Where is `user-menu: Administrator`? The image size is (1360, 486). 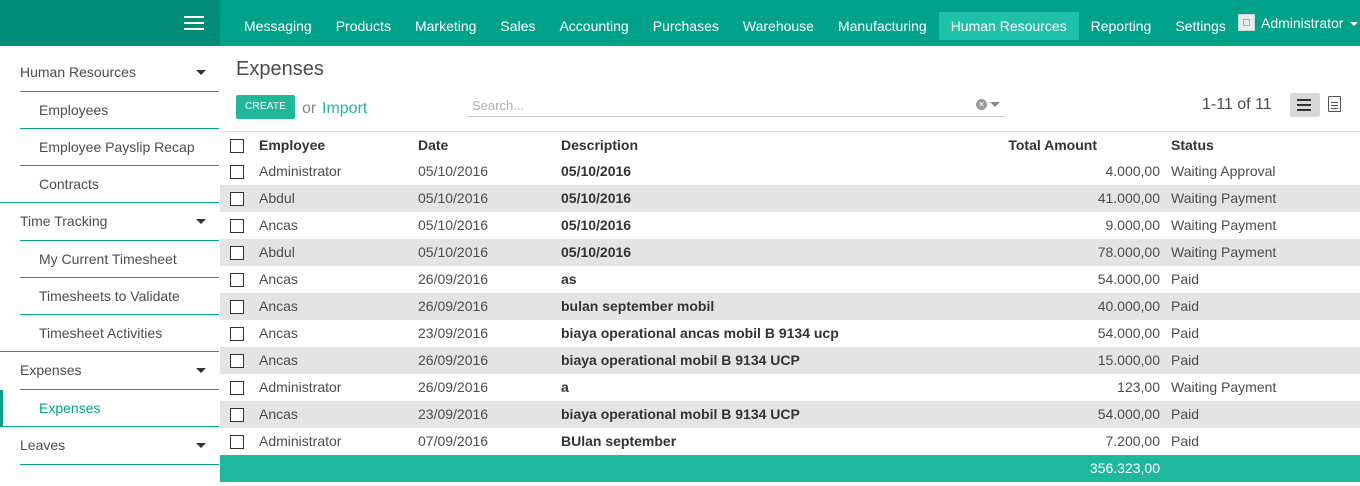 user-menu: Administrator is located at coordinates (1298, 22).